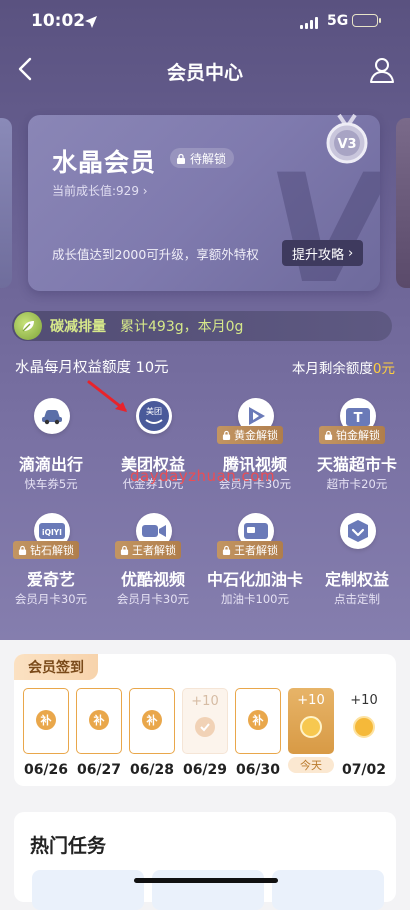  I want to click on checkin-date: 06/28, so click(152, 770).